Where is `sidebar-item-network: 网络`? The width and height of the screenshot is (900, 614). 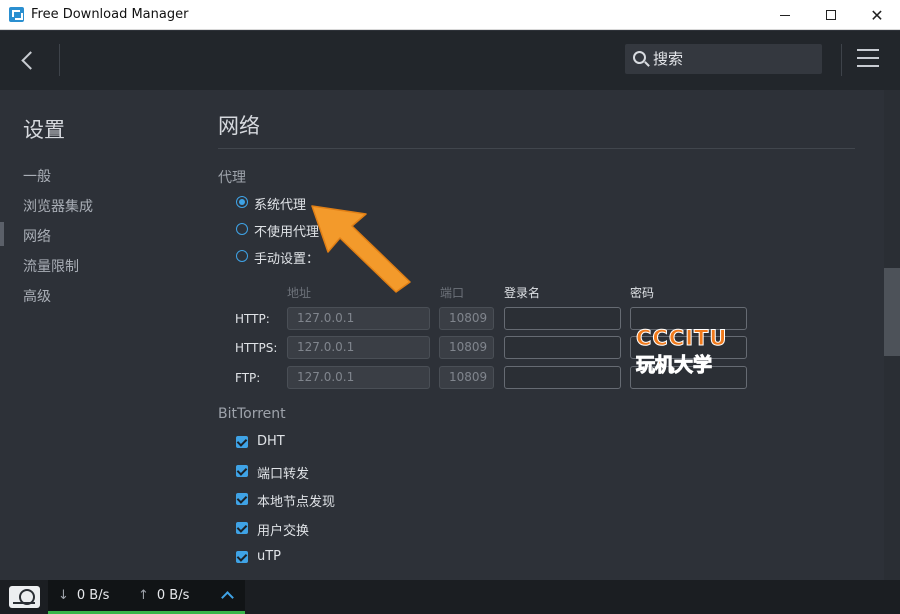 sidebar-item-network: 网络 is located at coordinates (37, 236).